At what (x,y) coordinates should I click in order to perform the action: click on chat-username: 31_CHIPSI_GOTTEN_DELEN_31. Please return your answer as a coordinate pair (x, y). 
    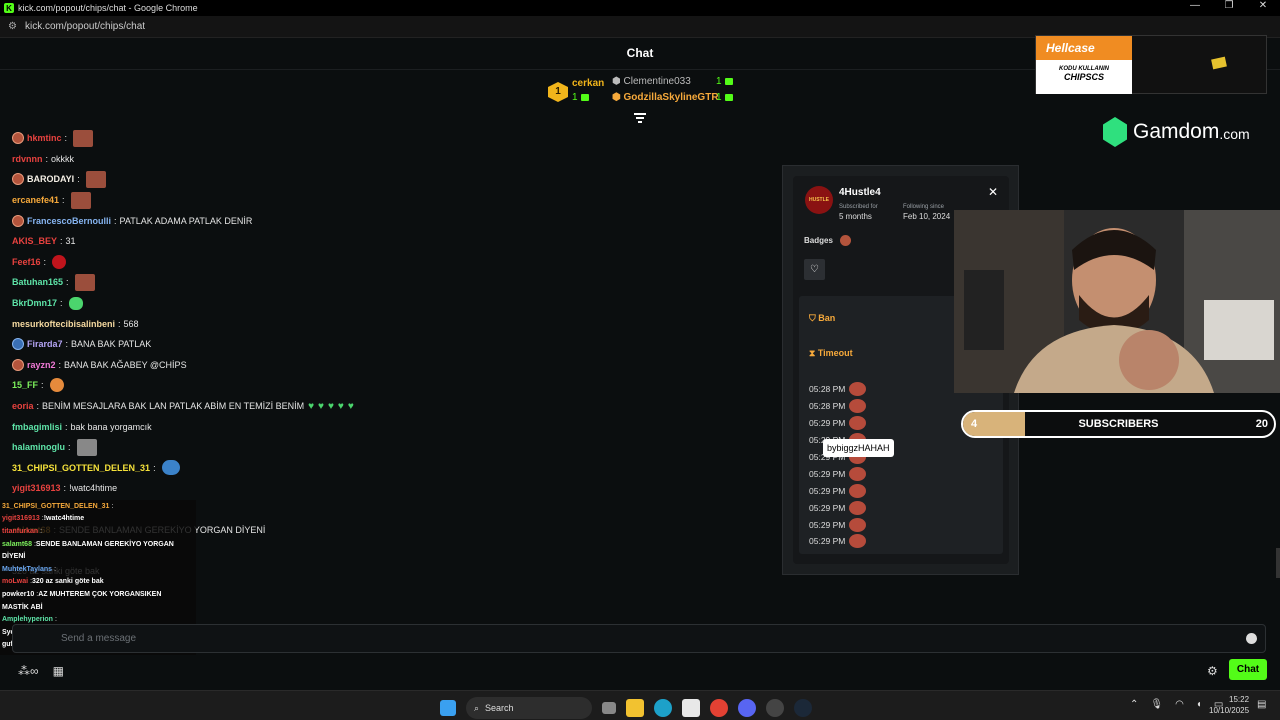
    Looking at the image, I should click on (81, 468).